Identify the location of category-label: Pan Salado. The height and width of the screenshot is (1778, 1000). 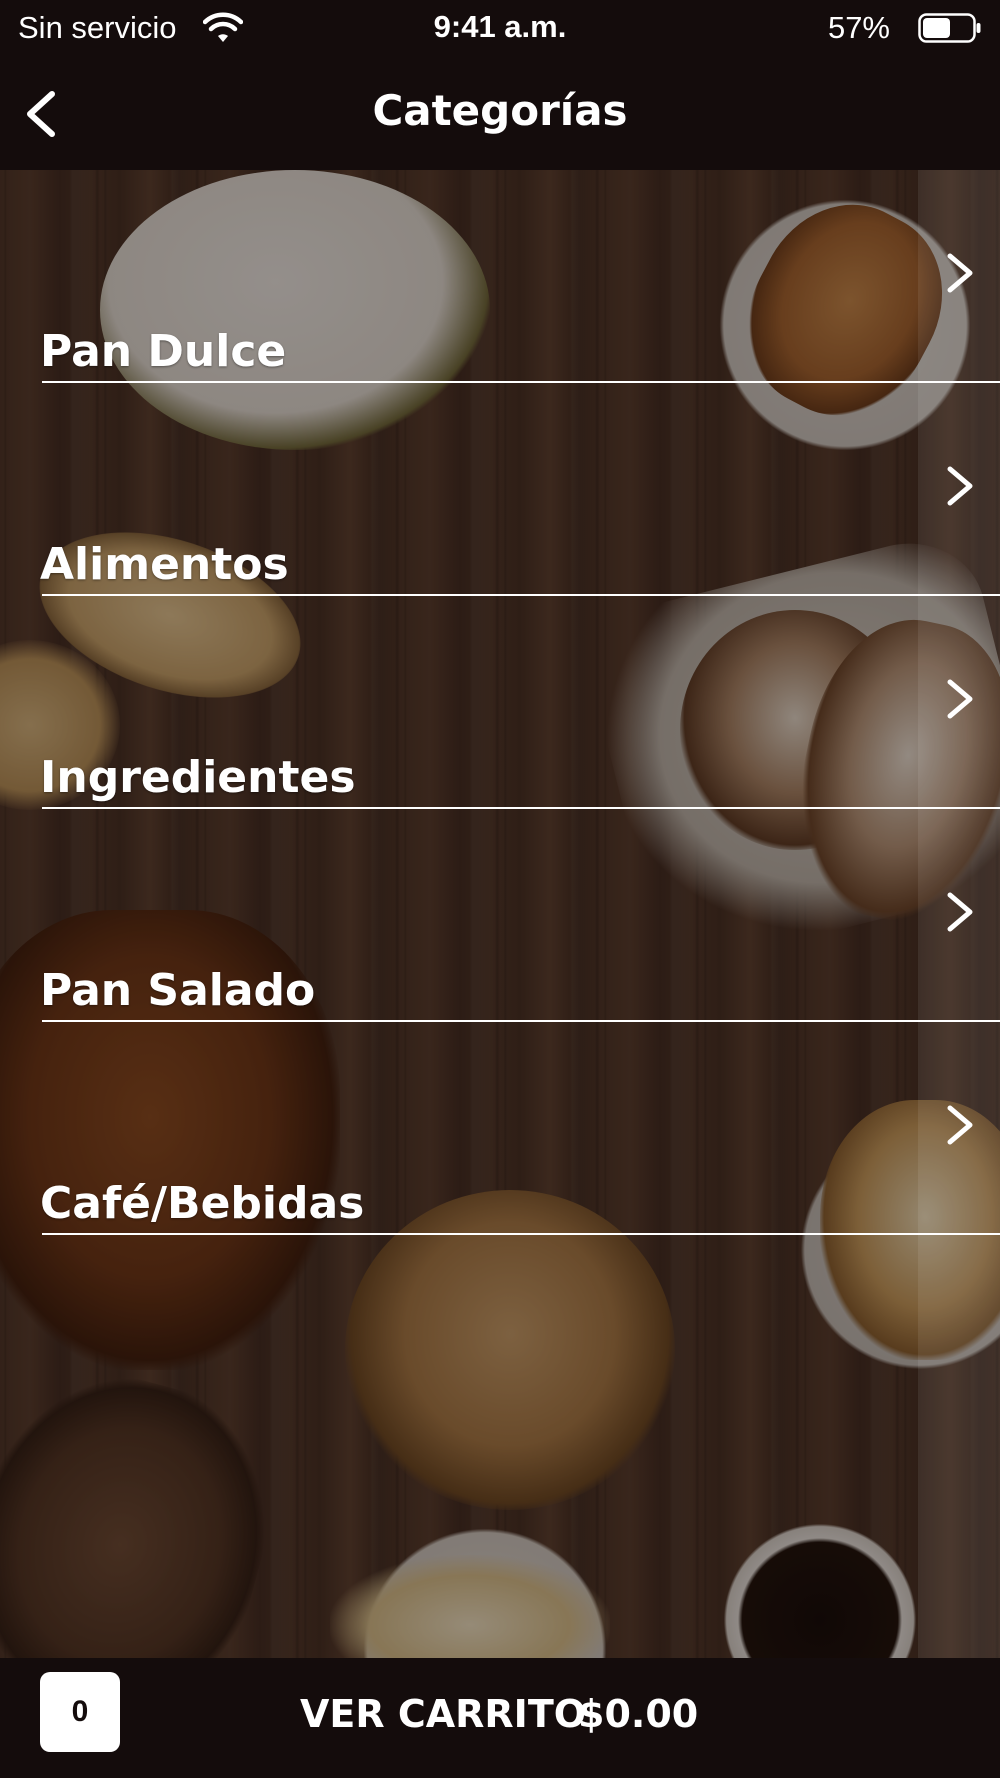
(178, 990).